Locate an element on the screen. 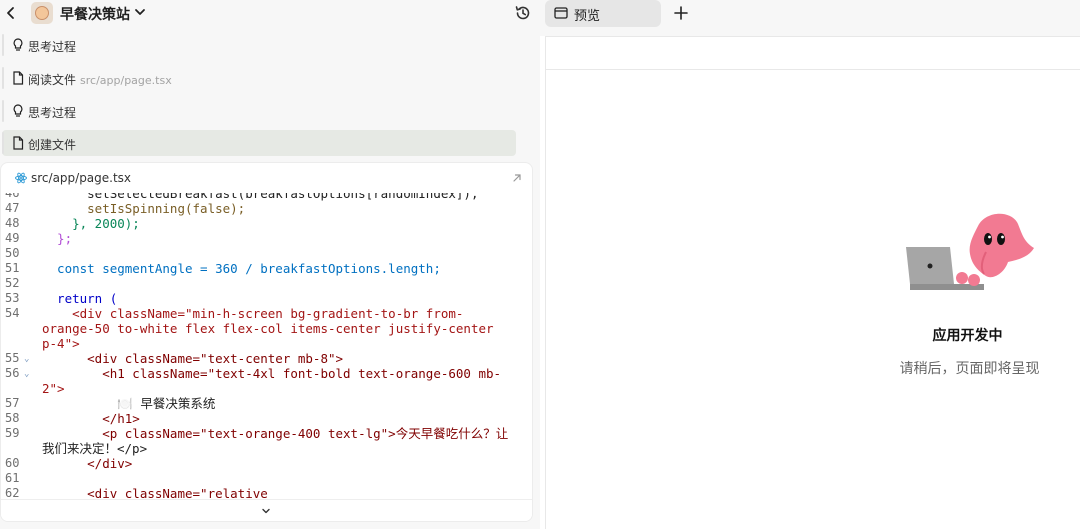 This screenshot has height=529, width=1080. preview-address-bar is located at coordinates (812, 53).